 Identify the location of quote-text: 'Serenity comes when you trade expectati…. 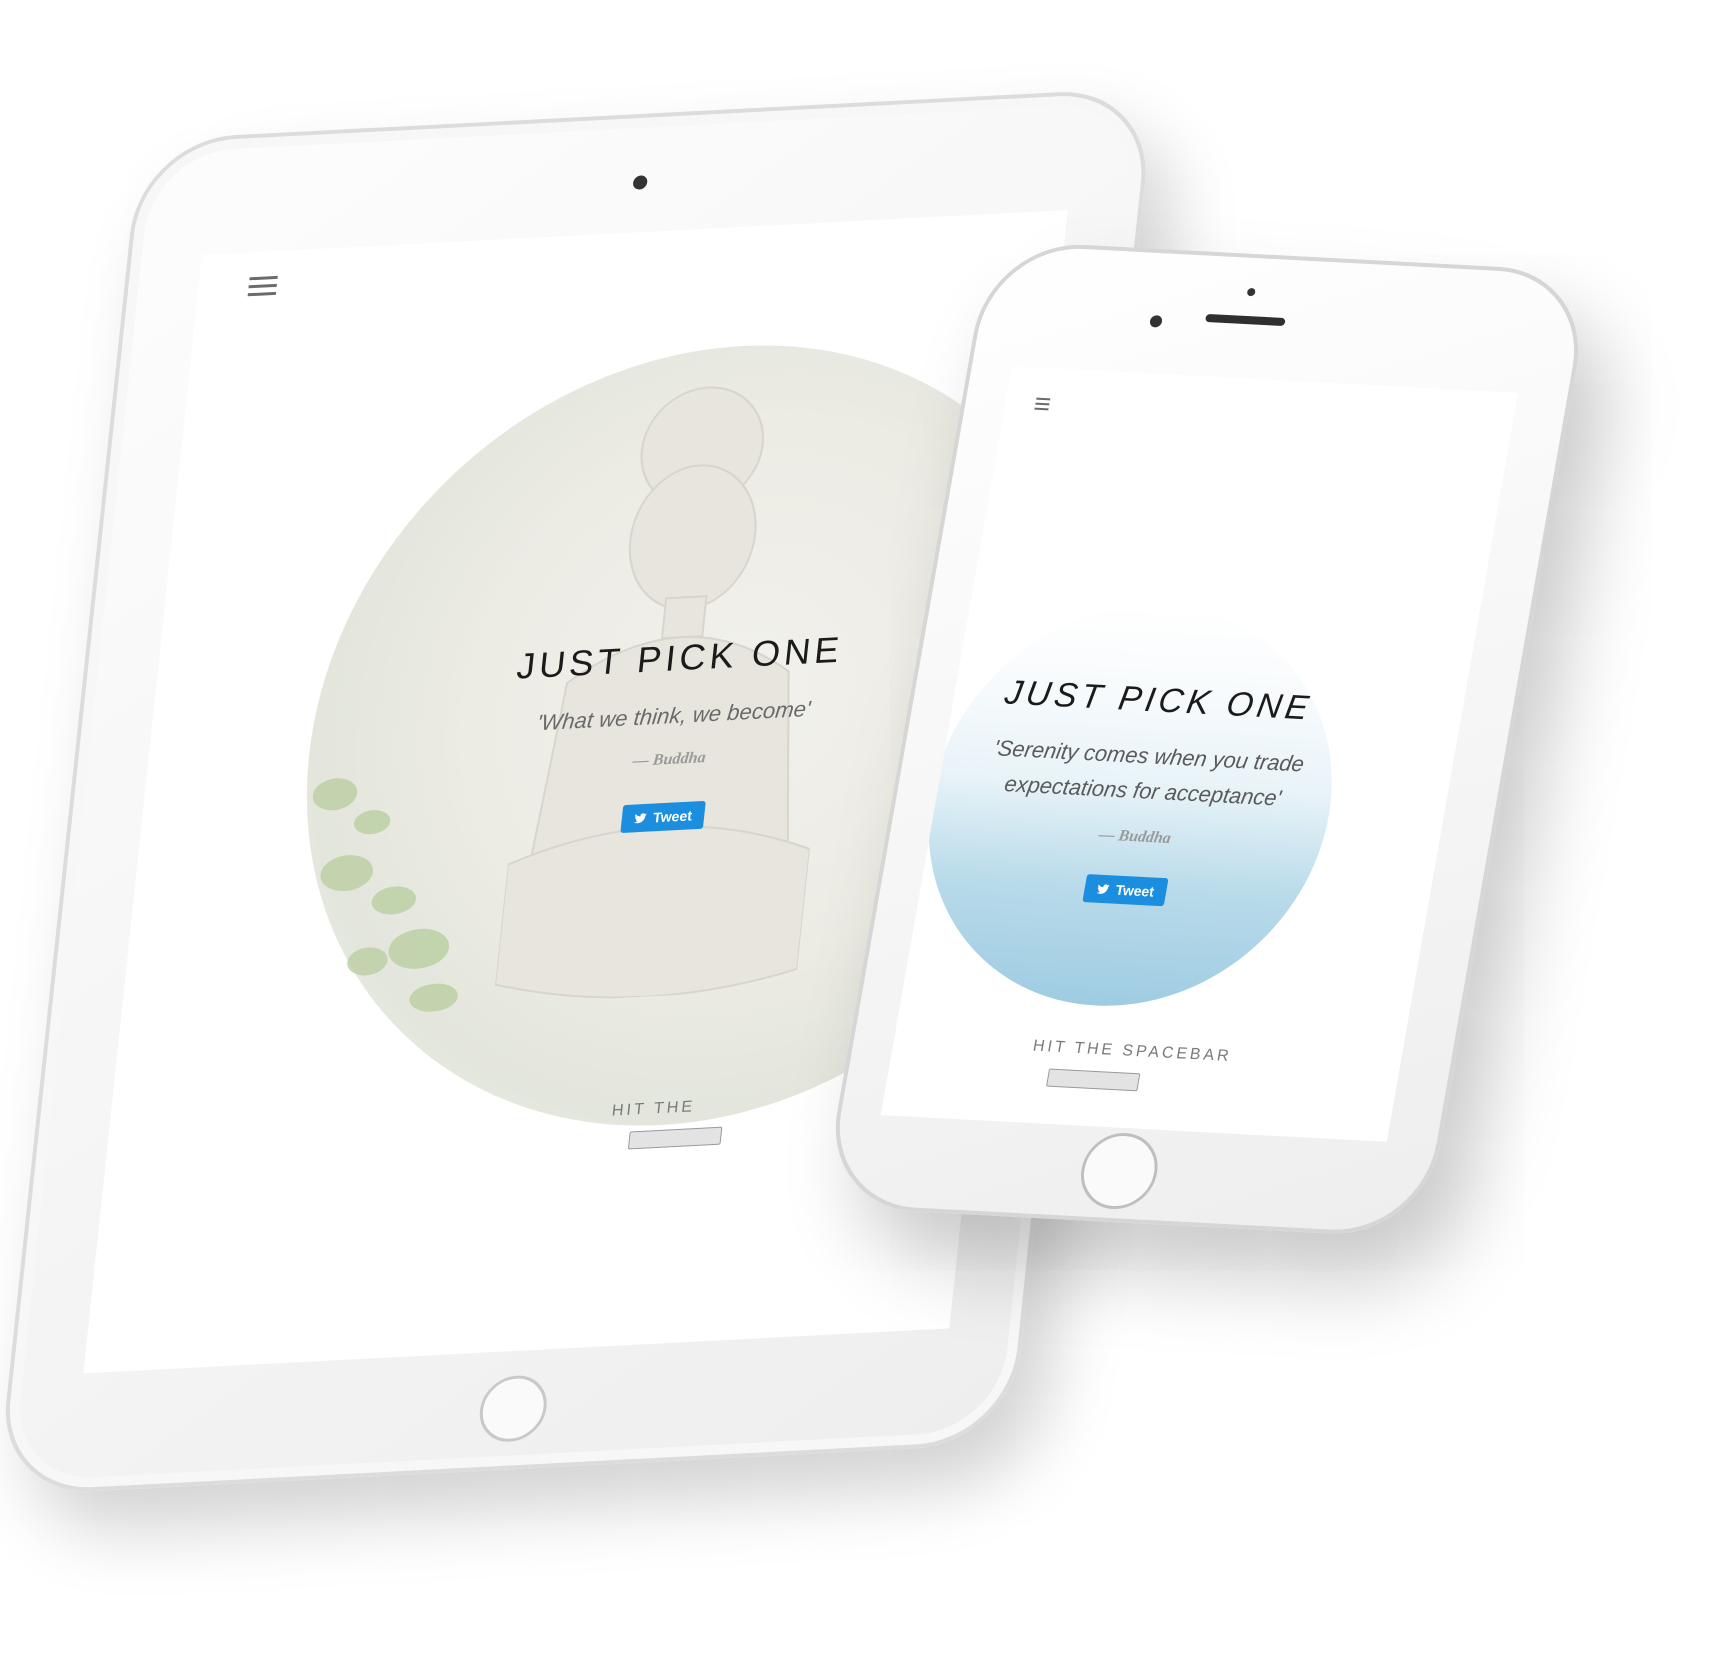
(1149, 773).